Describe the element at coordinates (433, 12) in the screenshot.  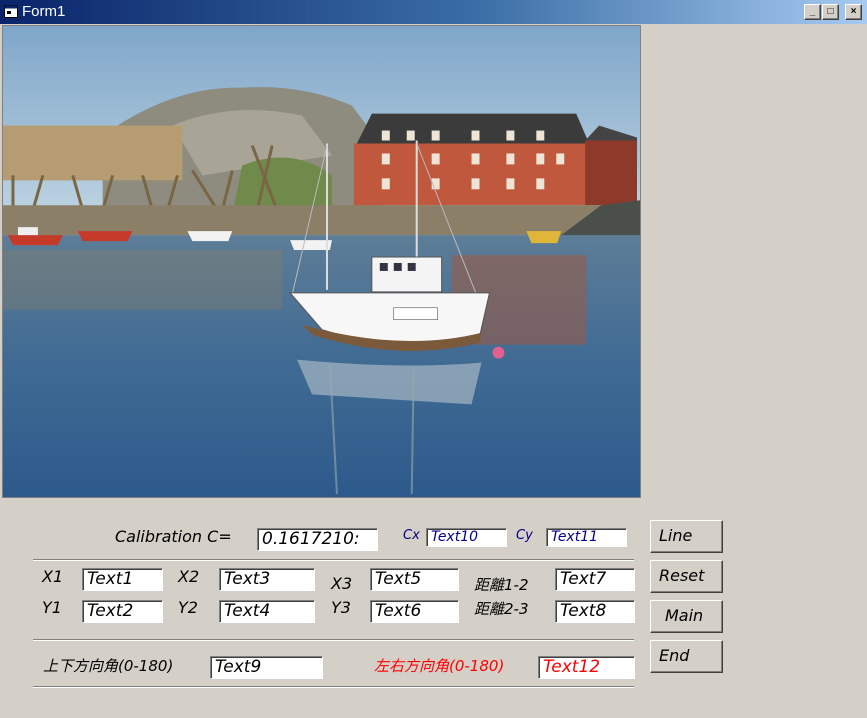
I see `title-bar: Form1 _ □ ×` at that location.